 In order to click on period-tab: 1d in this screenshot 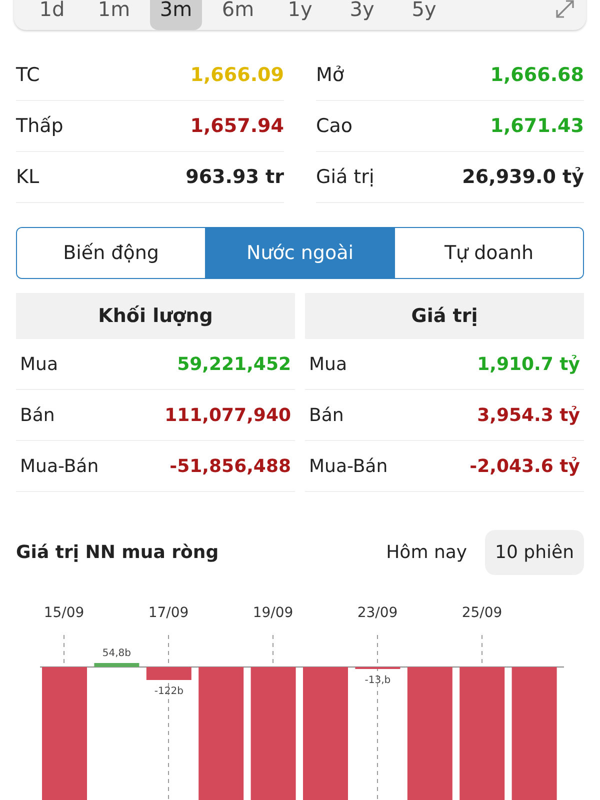, I will do `click(52, 15)`.